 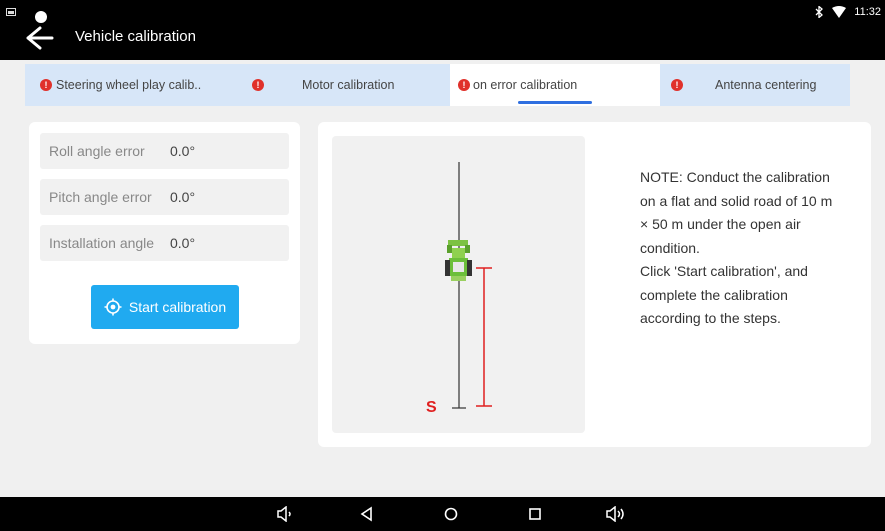 I want to click on clock-time: 11:32, so click(x=867, y=12).